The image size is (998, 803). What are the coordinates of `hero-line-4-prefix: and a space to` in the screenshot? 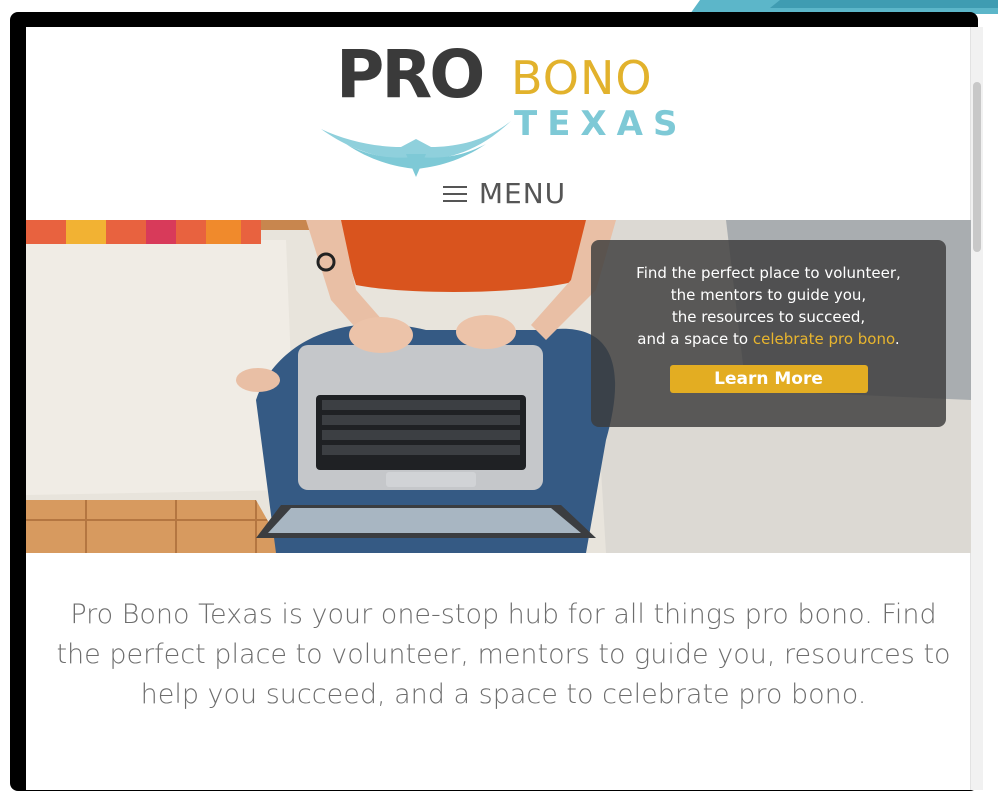 It's located at (695, 339).